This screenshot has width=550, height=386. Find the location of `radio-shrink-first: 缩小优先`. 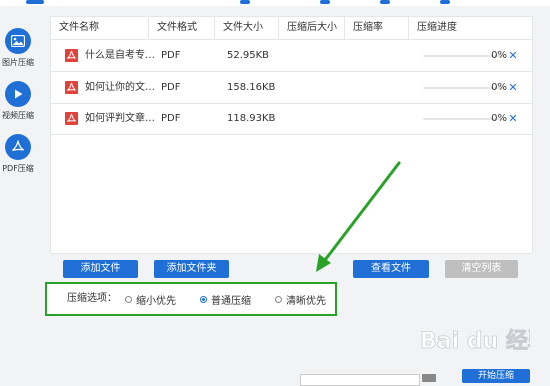

radio-shrink-first: 缩小优先 is located at coordinates (150, 299).